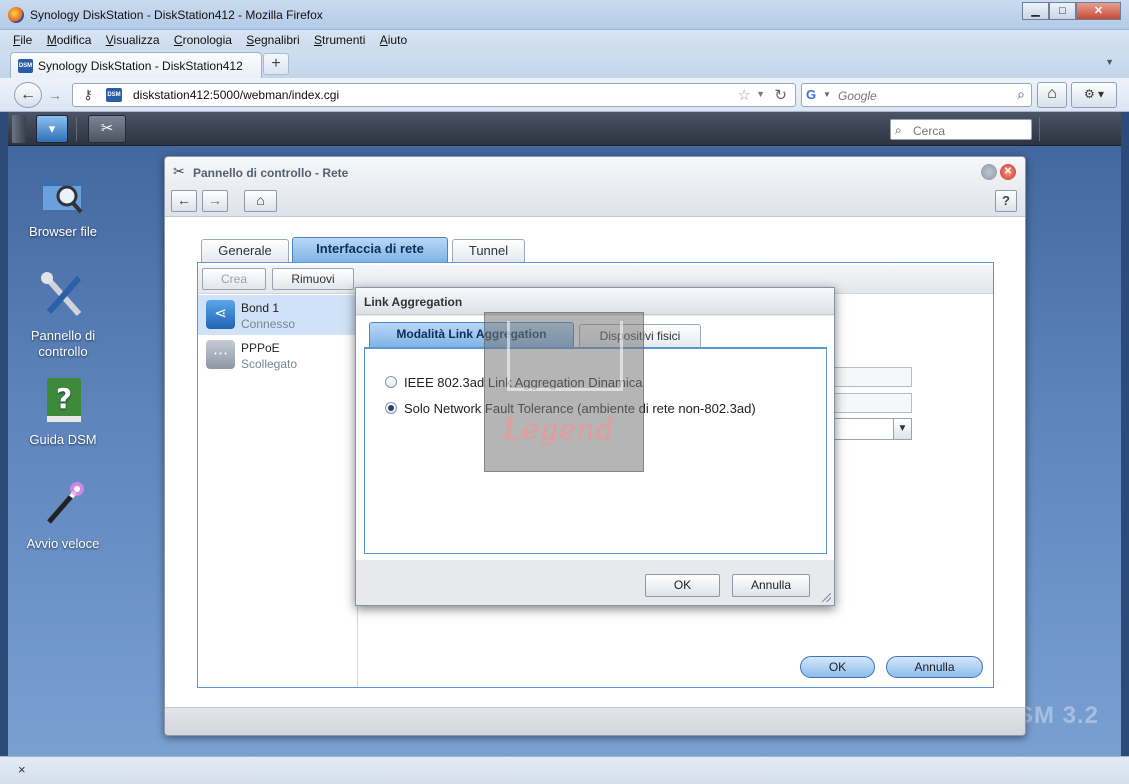  I want to click on create-button: Crea, so click(234, 279).